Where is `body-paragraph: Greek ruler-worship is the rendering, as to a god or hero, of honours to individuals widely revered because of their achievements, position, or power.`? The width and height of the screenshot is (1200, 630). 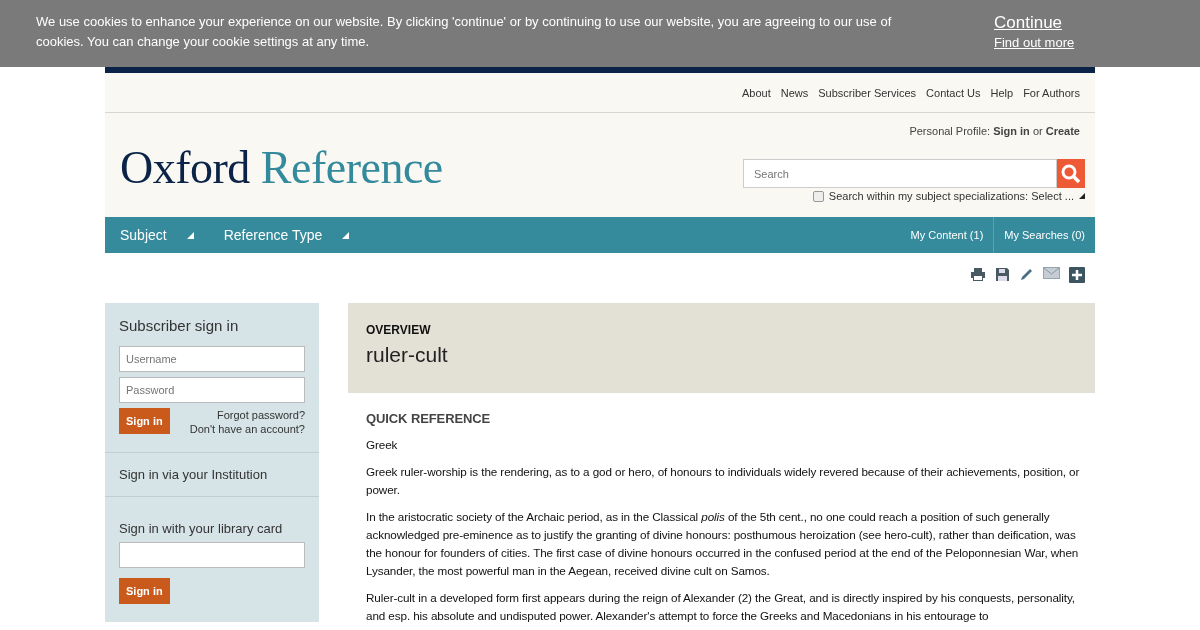
body-paragraph: Greek ruler-worship is the rendering, as to a god or hero, of honours to individuals widely revered because of their achievements, position, or power. is located at coordinates (723, 481).